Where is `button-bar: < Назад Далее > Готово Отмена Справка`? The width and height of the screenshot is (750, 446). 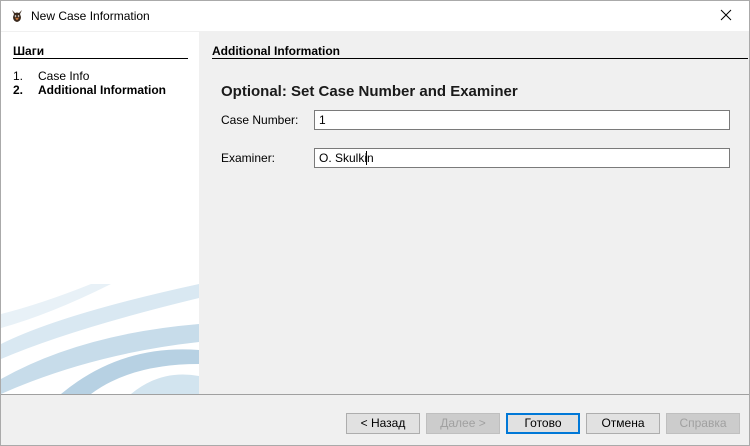
button-bar: < Назад Далее > Готово Отмена Справка is located at coordinates (375, 420).